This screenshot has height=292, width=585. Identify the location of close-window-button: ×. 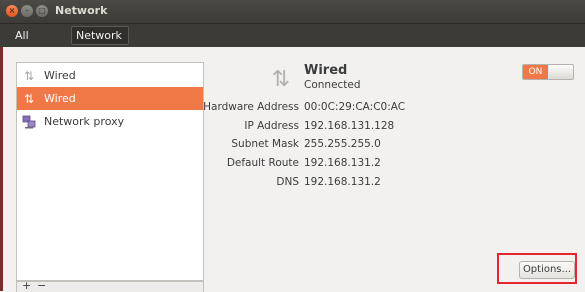
(12, 11).